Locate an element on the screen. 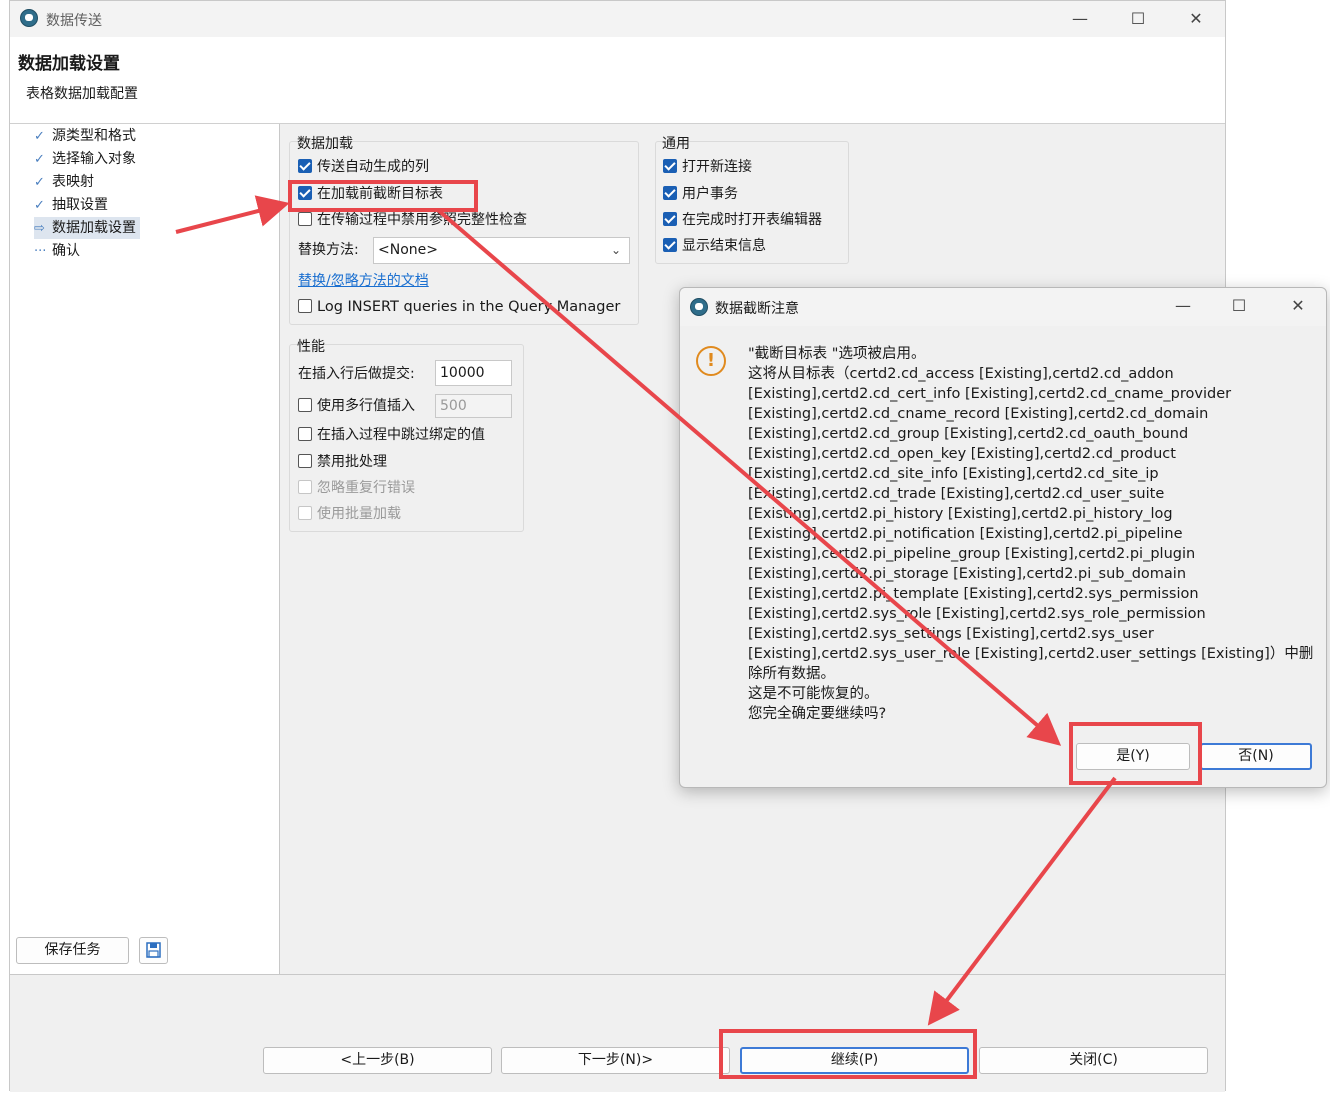  message-line: 除所有数据。 is located at coordinates (791, 674).